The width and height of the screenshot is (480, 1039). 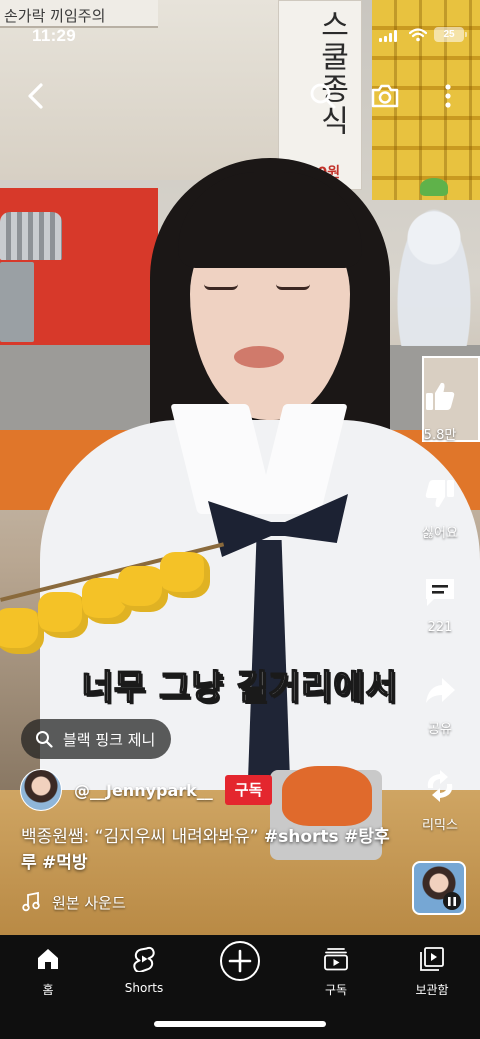 I want to click on remix-label: 리믹스, so click(x=440, y=825).